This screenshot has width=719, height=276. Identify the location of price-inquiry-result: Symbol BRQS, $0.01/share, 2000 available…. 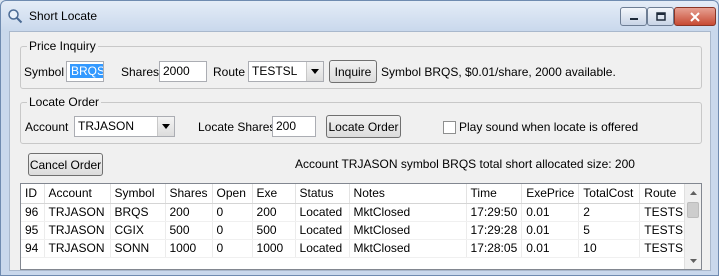
(498, 72).